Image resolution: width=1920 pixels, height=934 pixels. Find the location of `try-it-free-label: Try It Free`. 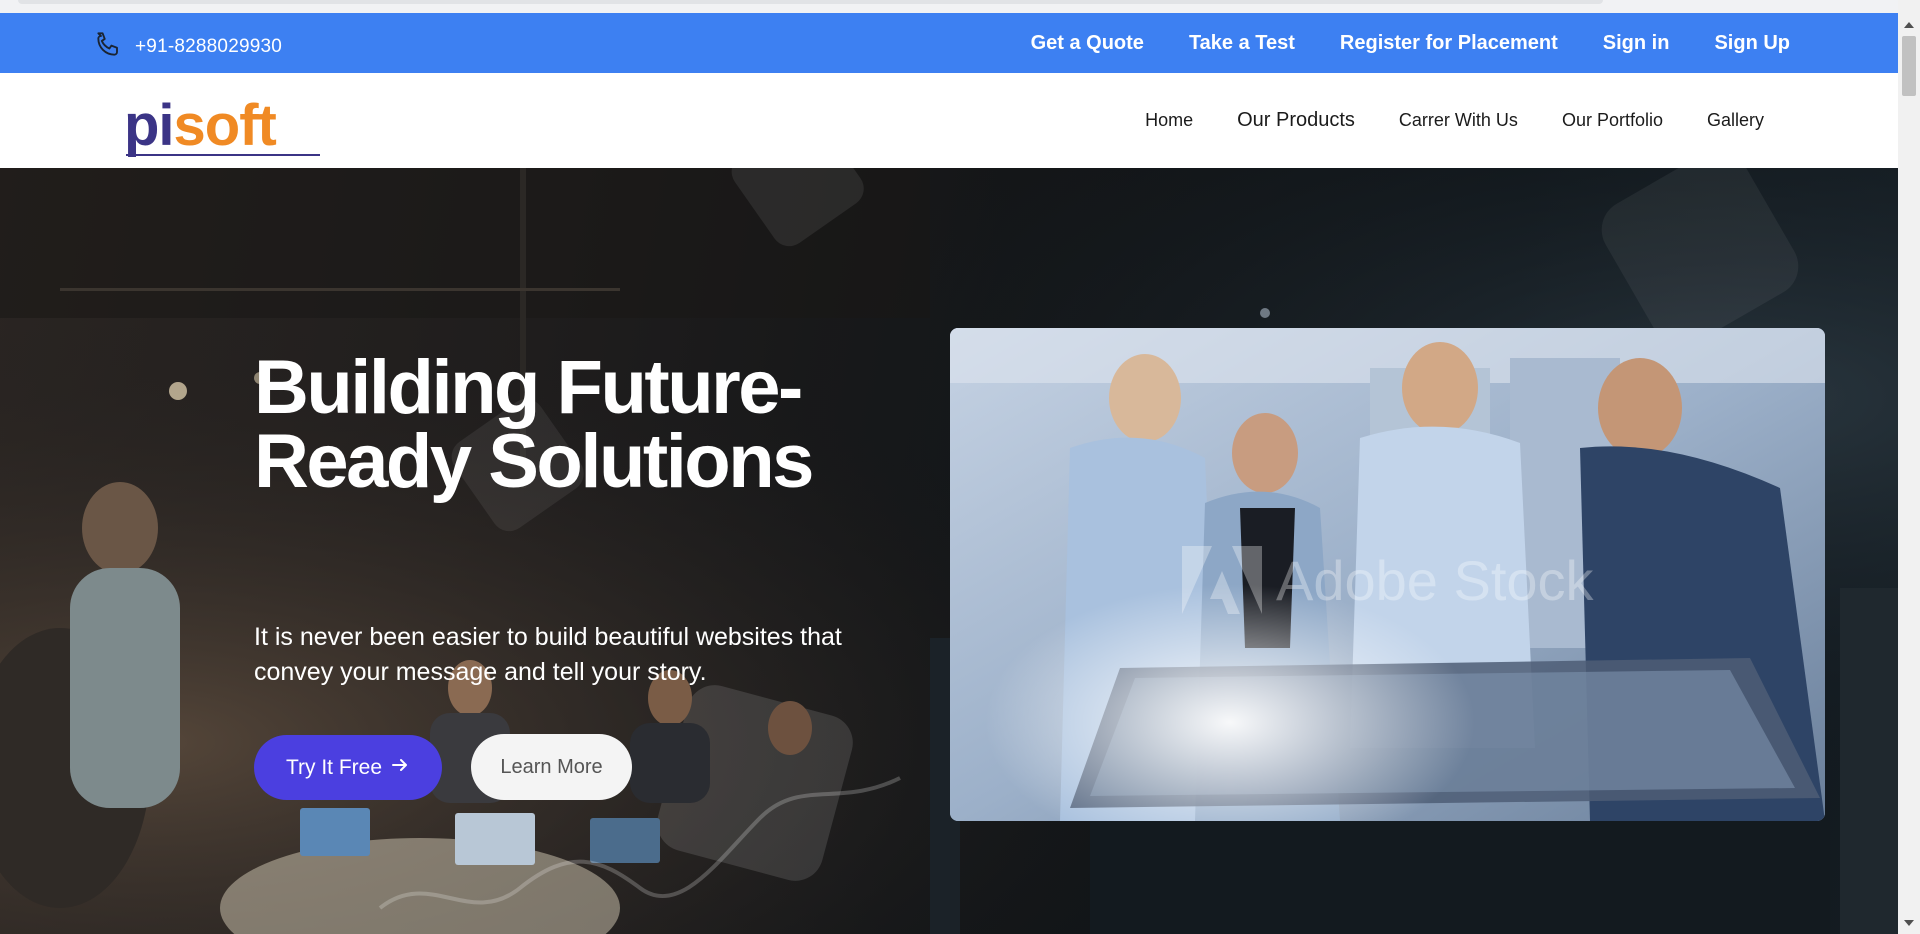

try-it-free-label: Try It Free is located at coordinates (334, 767).